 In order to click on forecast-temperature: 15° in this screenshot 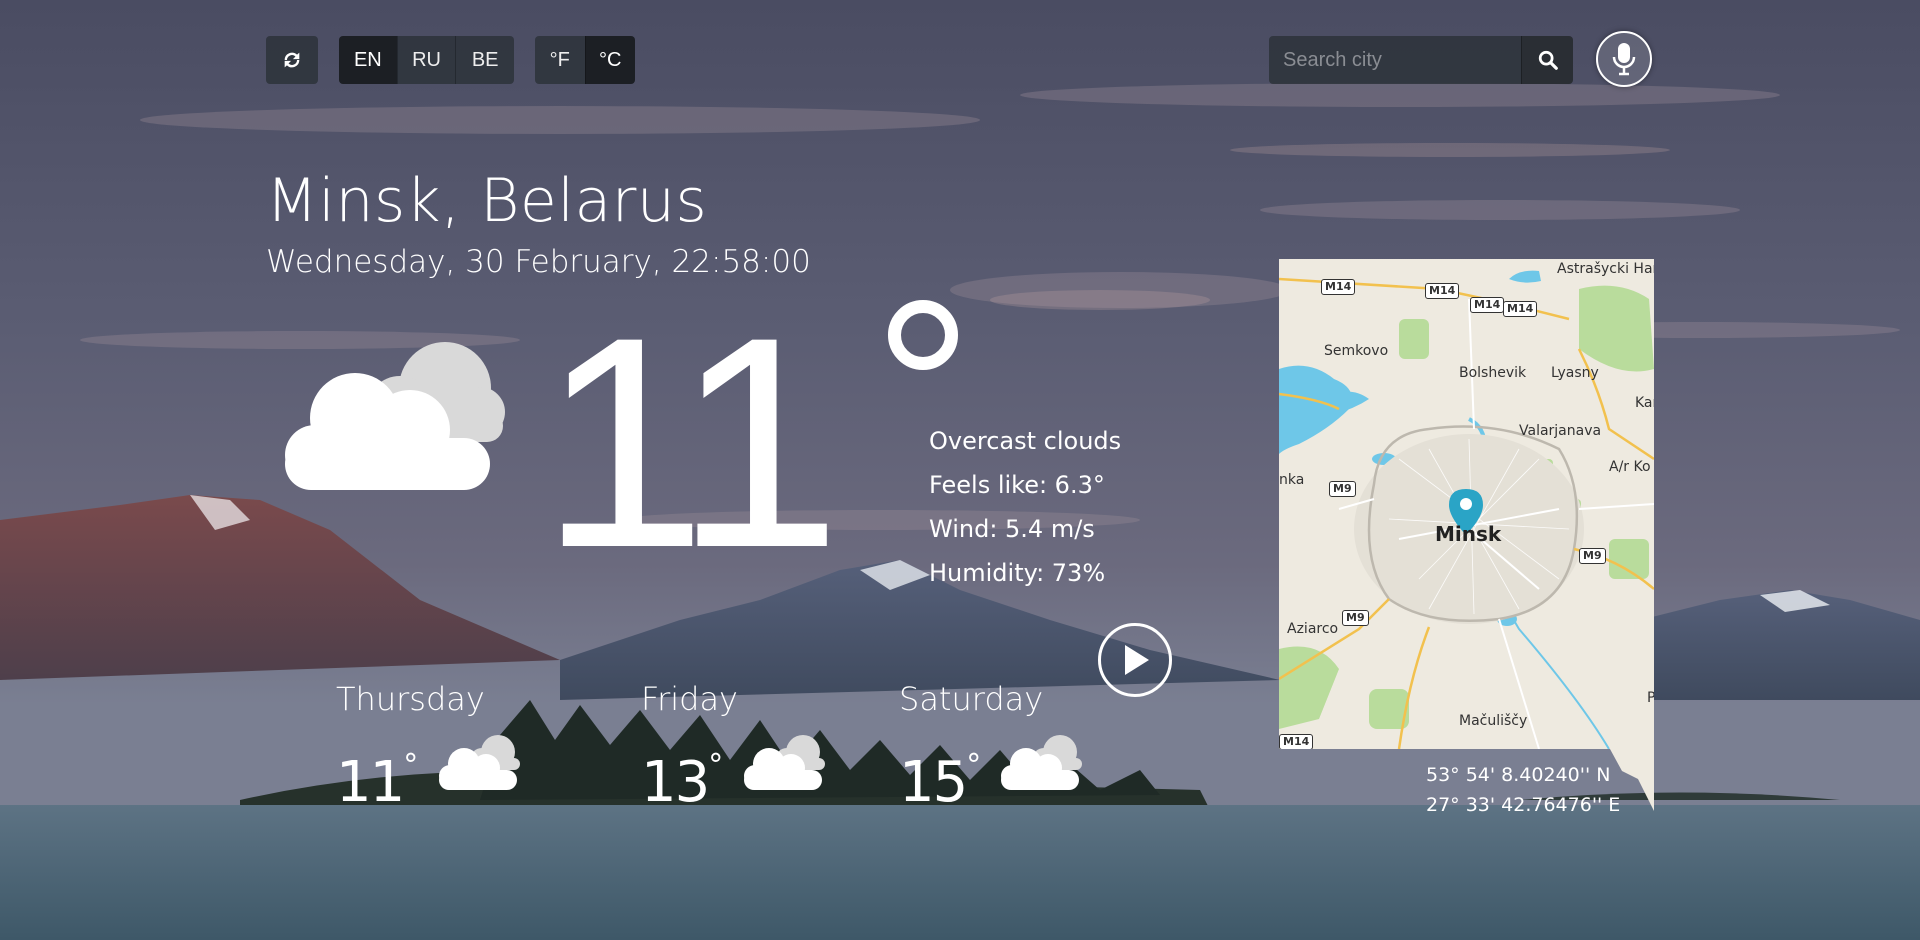, I will do `click(940, 781)`.